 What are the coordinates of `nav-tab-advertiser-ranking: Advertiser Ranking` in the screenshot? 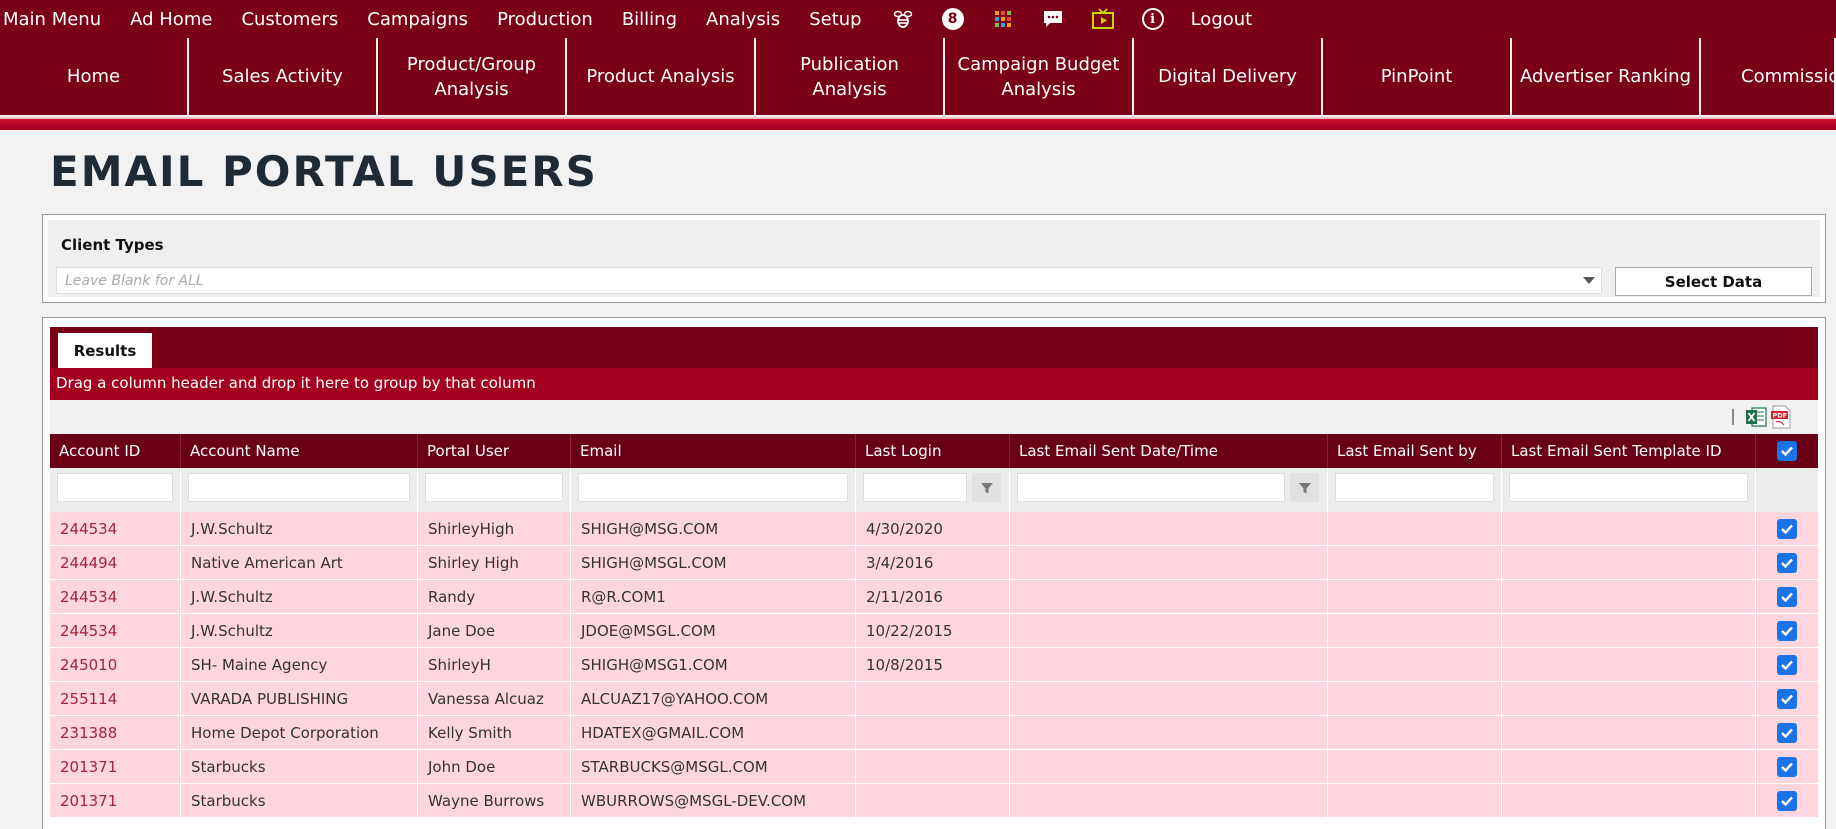 It's located at (1606, 76).